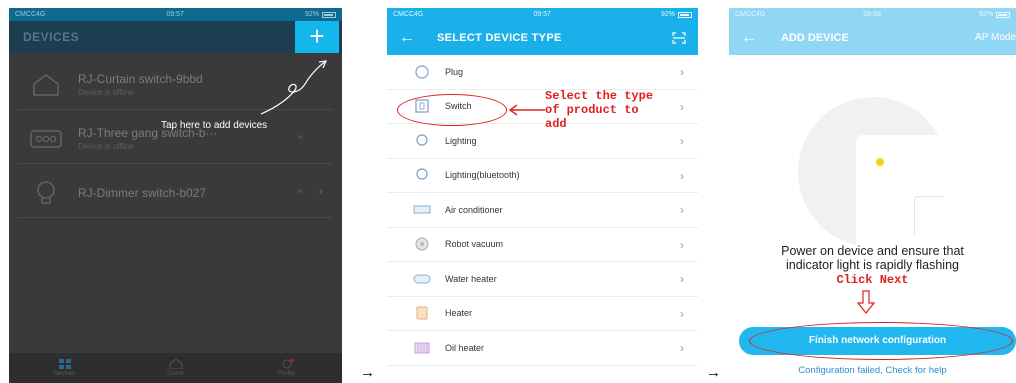 The image size is (1016, 383). Describe the element at coordinates (474, 209) in the screenshot. I see `type-label: Air conditioner` at that location.